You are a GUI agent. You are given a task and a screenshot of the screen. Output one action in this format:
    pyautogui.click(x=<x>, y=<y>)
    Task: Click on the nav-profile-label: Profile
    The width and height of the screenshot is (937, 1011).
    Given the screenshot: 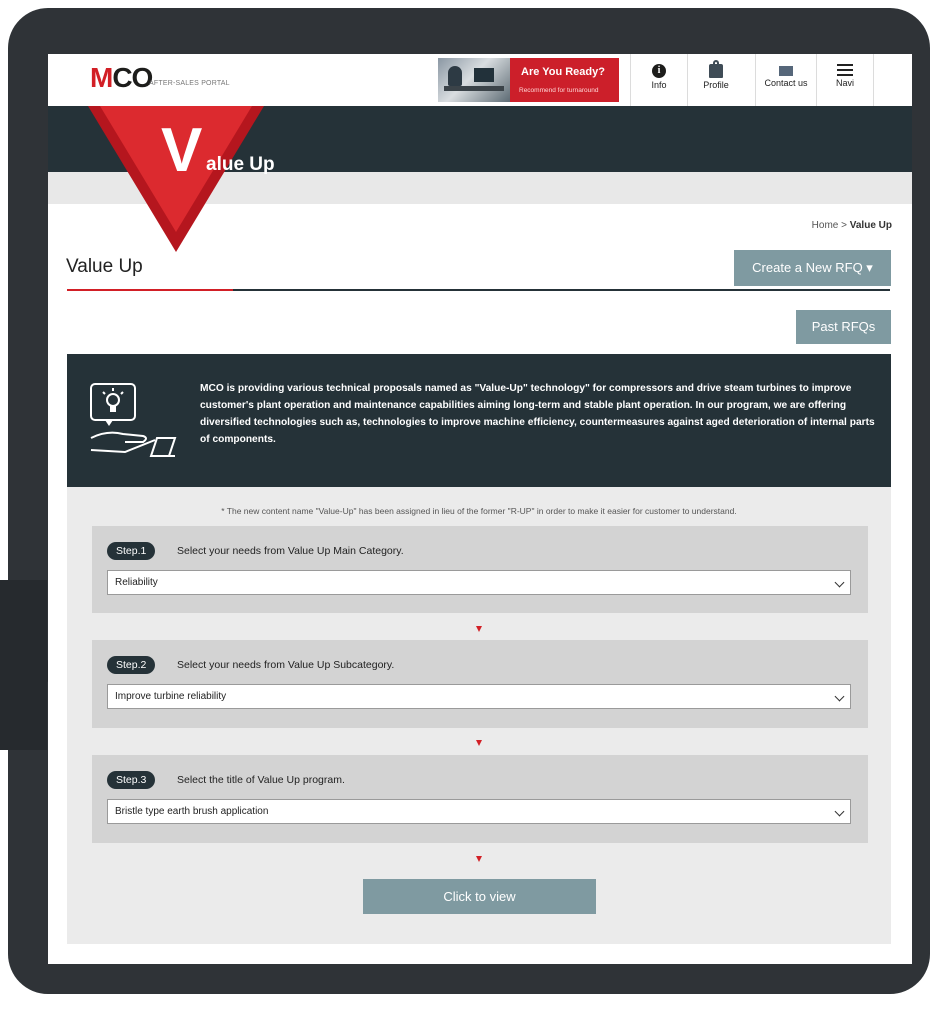 What is the action you would take?
    pyautogui.click(x=716, y=85)
    